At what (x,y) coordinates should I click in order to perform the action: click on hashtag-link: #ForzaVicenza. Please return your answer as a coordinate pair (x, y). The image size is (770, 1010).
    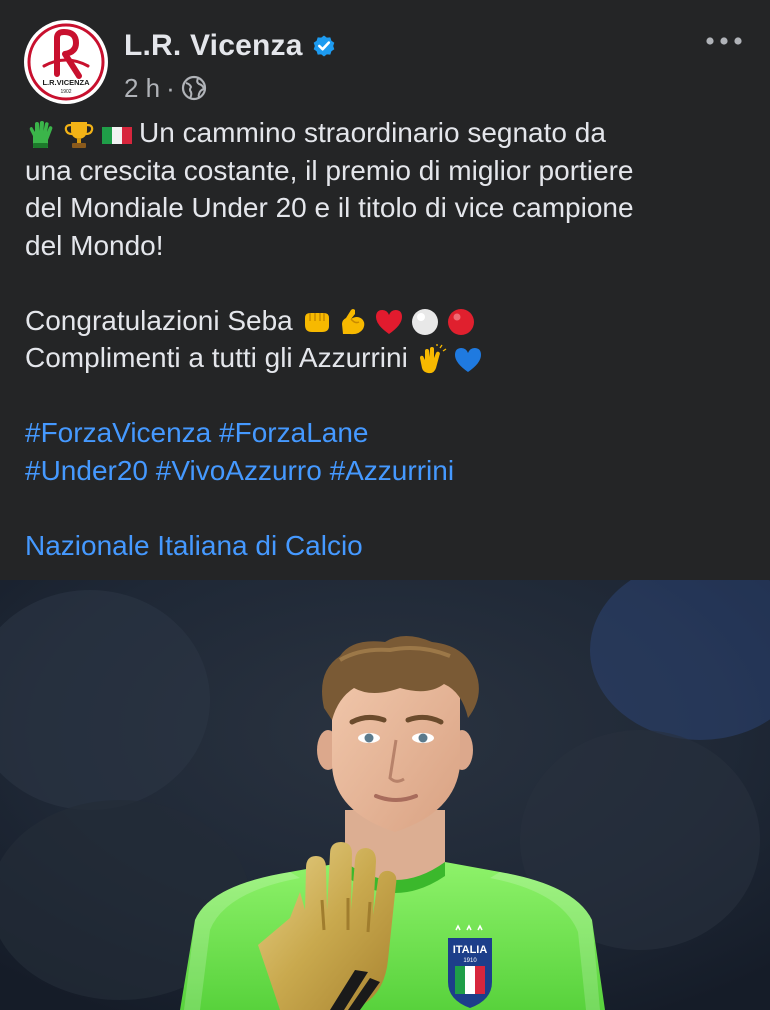
    Looking at the image, I should click on (118, 432).